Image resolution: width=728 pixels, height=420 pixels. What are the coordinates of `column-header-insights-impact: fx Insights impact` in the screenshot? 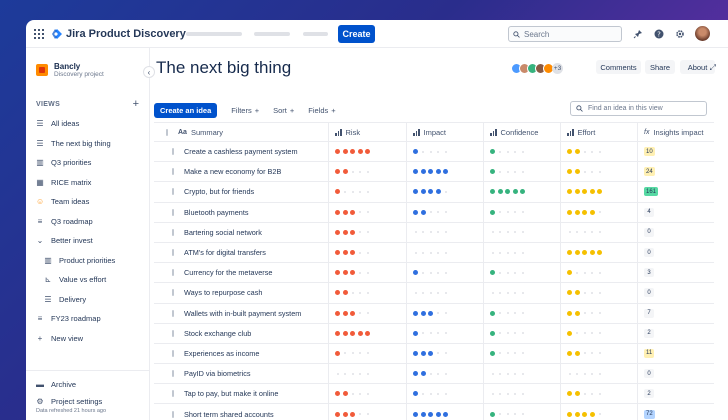 It's located at (675, 132).